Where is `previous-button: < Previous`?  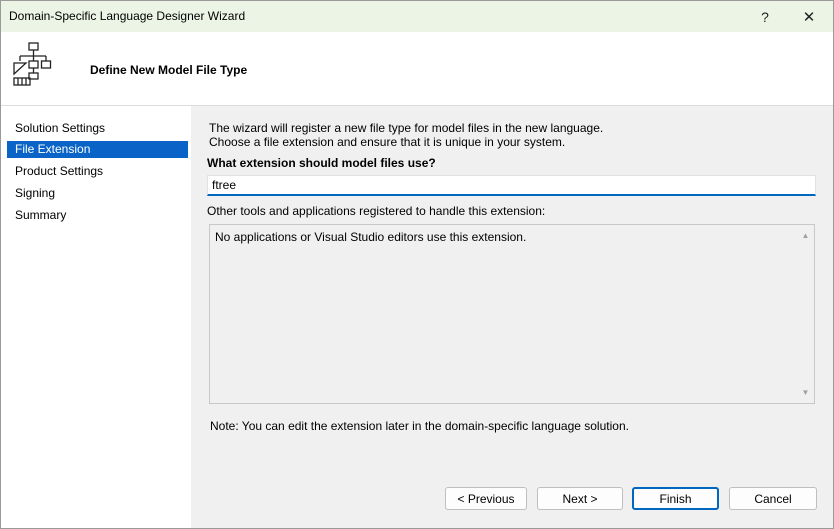
previous-button: < Previous is located at coordinates (486, 498).